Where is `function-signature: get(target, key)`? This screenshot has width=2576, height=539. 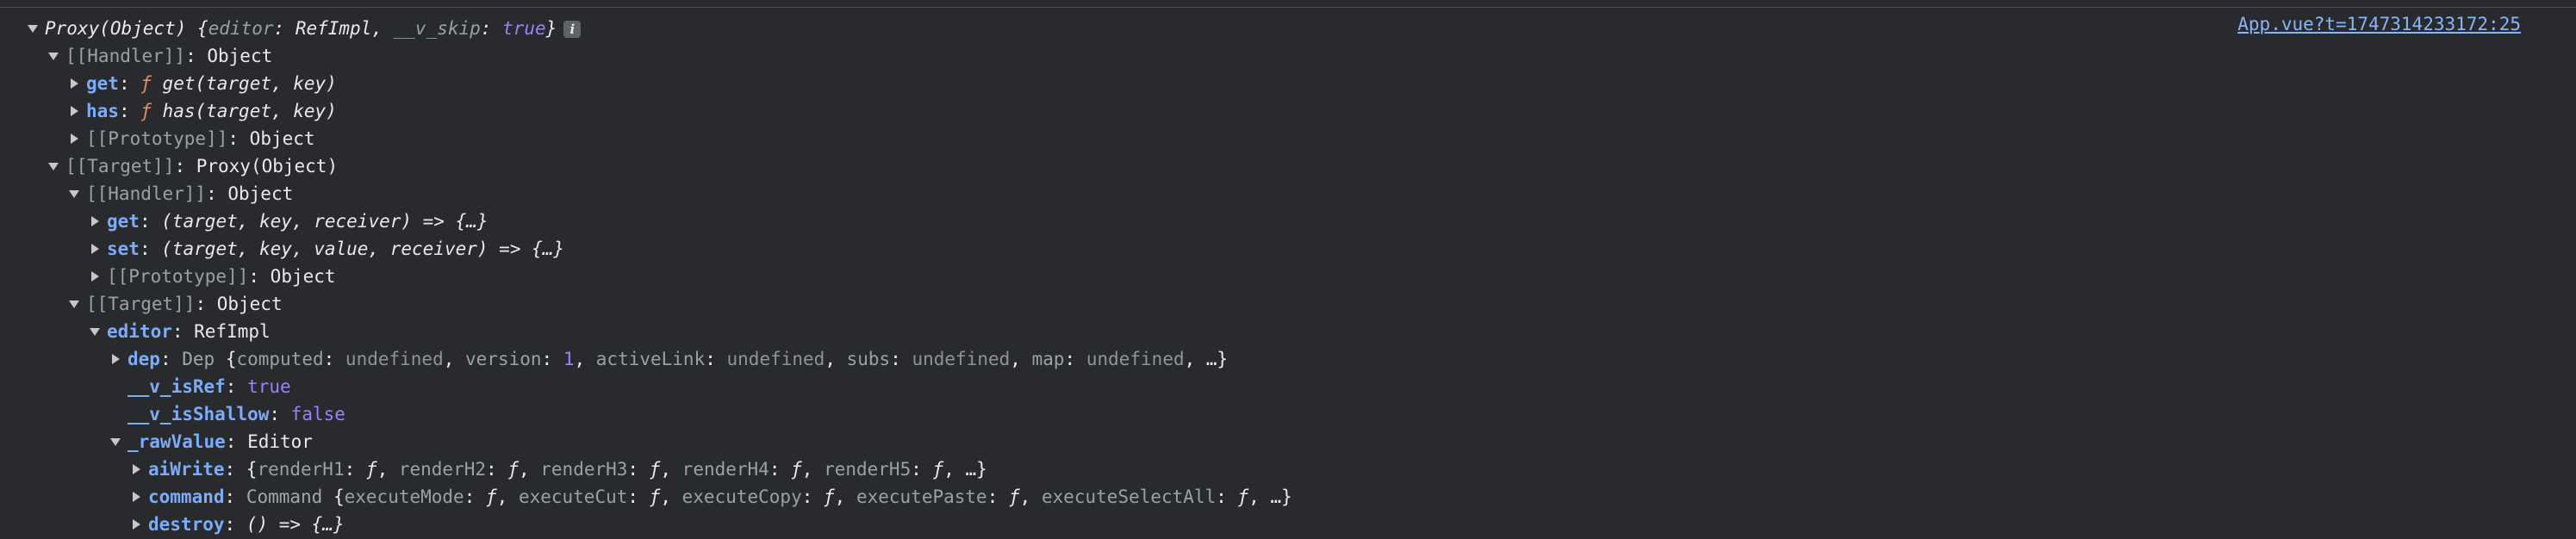
function-signature: get(target, key) is located at coordinates (250, 84).